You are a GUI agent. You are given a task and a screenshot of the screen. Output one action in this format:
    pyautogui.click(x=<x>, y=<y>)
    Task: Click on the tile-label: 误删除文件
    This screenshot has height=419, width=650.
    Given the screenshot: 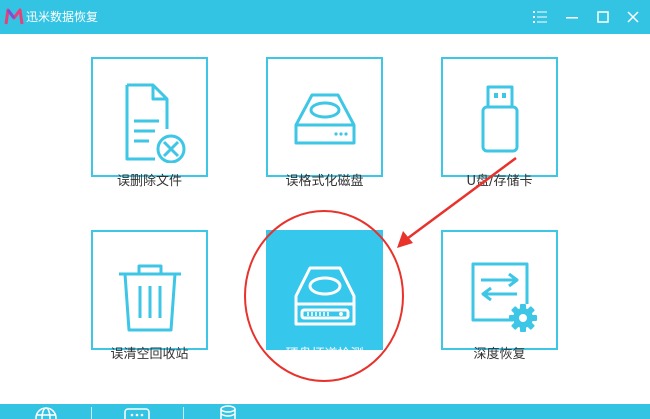 What is the action you would take?
    pyautogui.click(x=149, y=181)
    